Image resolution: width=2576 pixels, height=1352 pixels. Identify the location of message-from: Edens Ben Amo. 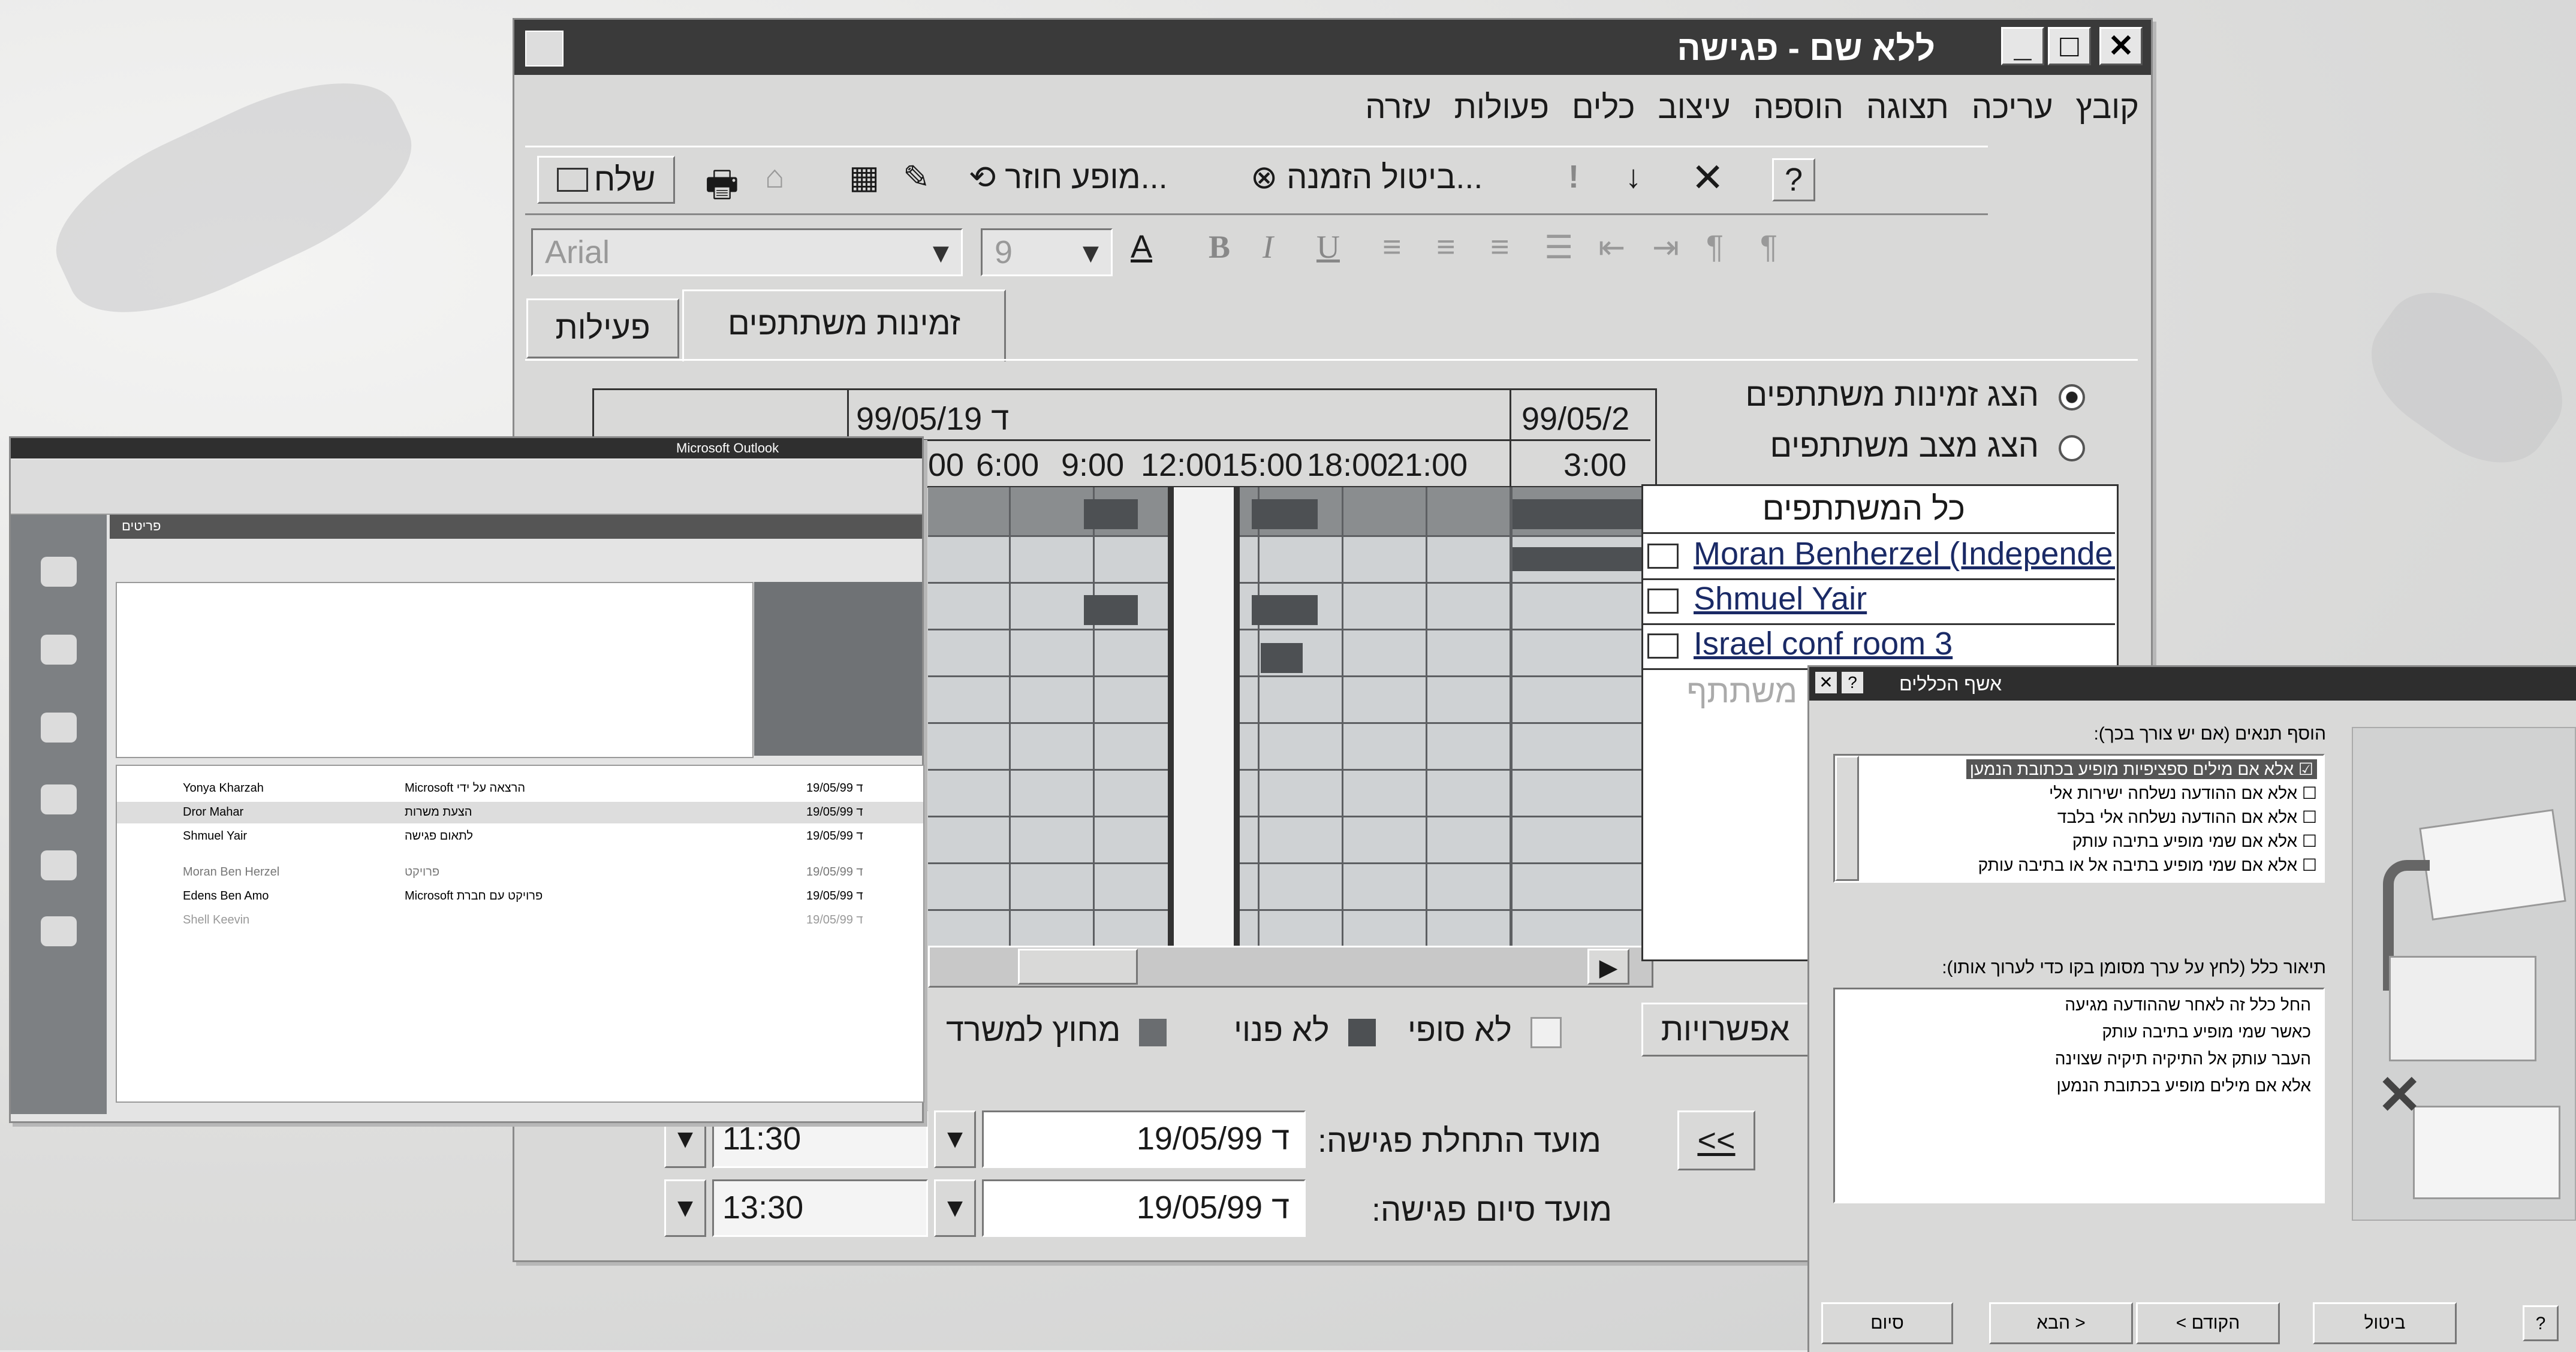
(226, 896).